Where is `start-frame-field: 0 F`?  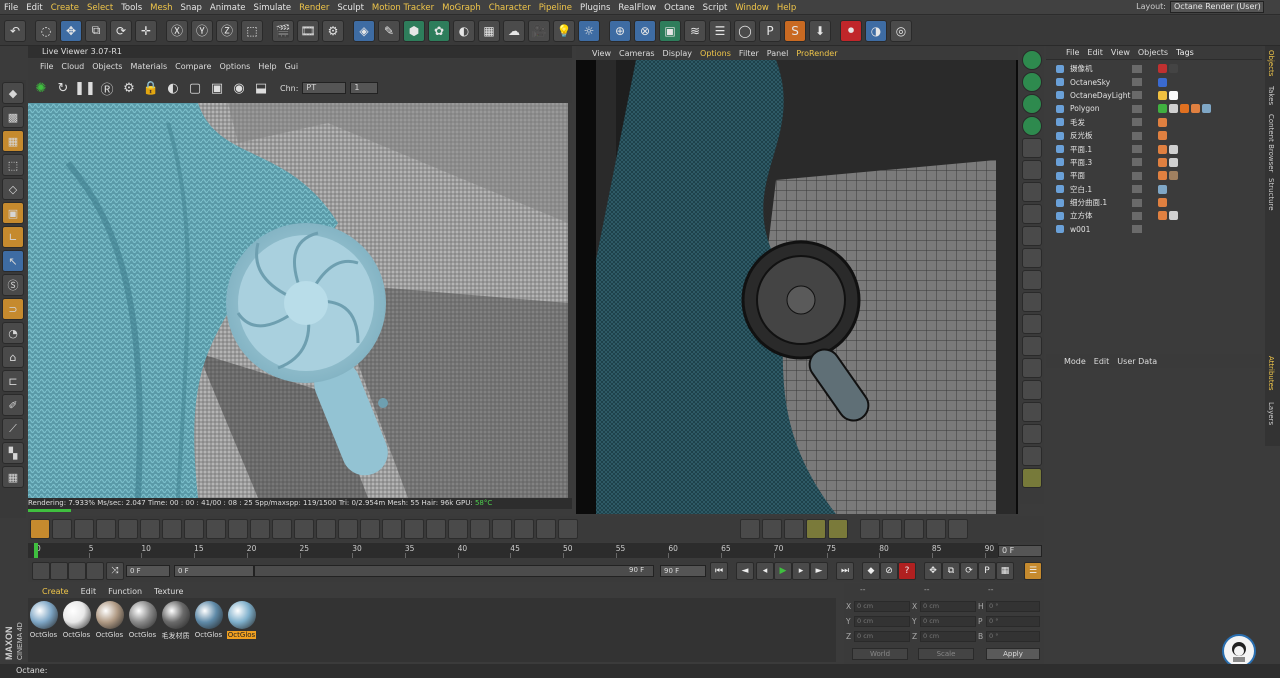
start-frame-field: 0 F is located at coordinates (148, 571).